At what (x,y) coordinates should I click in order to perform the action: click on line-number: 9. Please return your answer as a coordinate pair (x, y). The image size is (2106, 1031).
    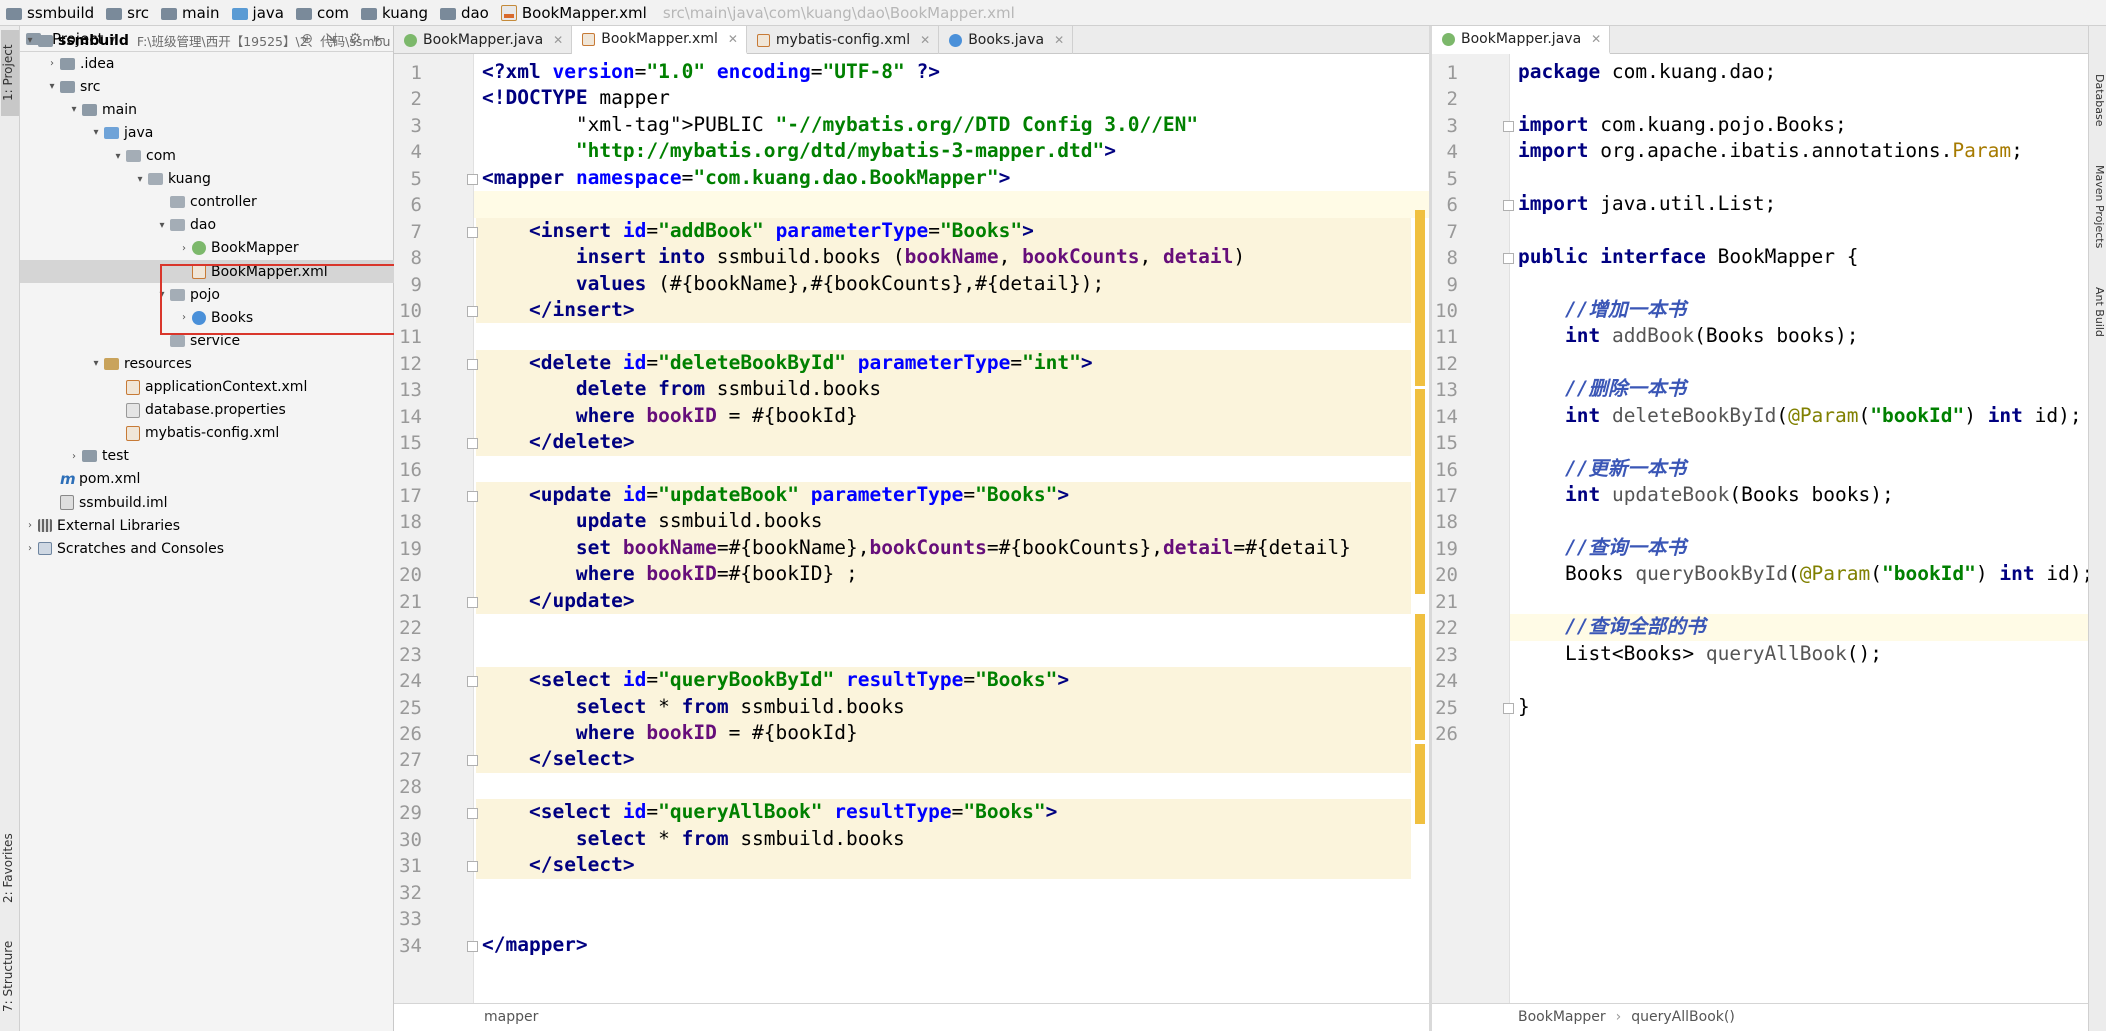
    Looking at the image, I should click on (416, 284).